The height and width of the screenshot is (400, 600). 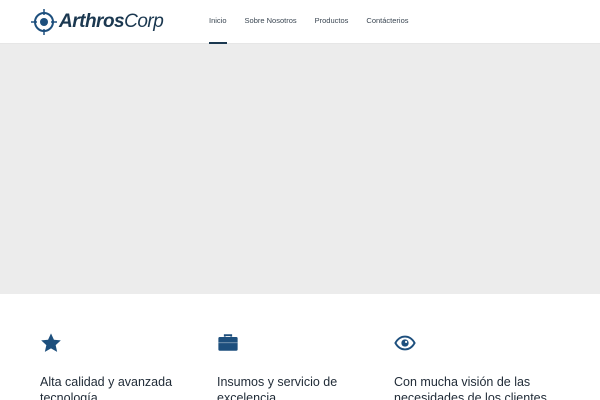 What do you see at coordinates (144, 21) in the screenshot?
I see `brand-name-light: Corp` at bounding box center [144, 21].